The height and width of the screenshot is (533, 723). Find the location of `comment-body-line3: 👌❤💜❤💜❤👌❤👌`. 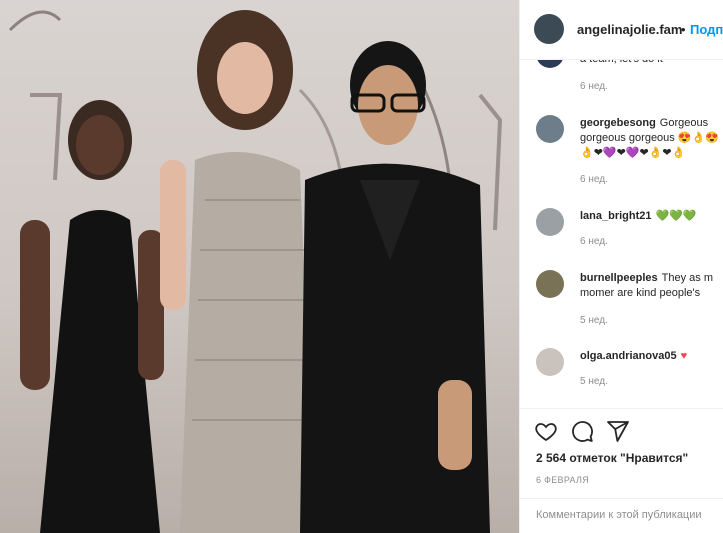

comment-body-line3: 👌❤💜❤💜❤👌❤👌 is located at coordinates (633, 153).